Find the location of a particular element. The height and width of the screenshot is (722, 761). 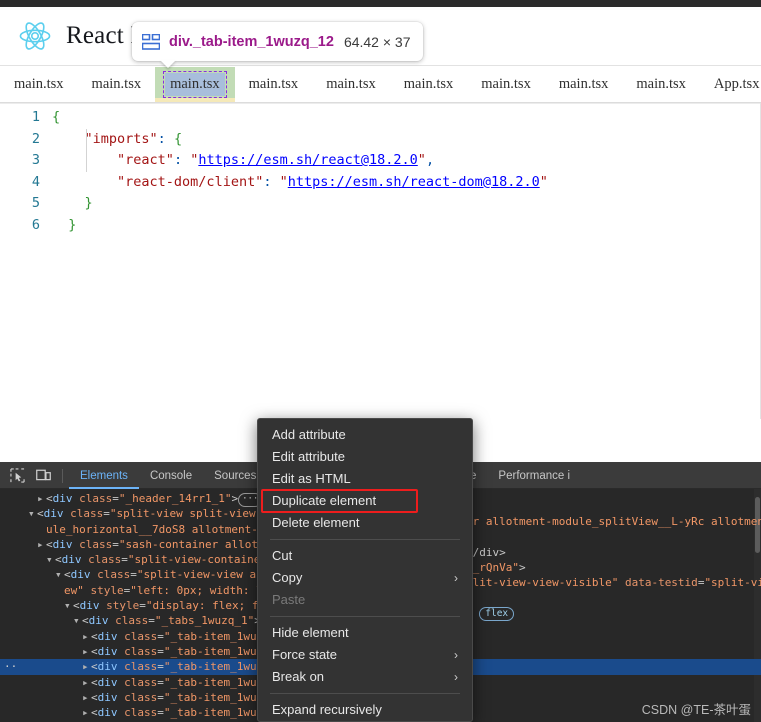

file-tab-7: main.tsx is located at coordinates (584, 84).